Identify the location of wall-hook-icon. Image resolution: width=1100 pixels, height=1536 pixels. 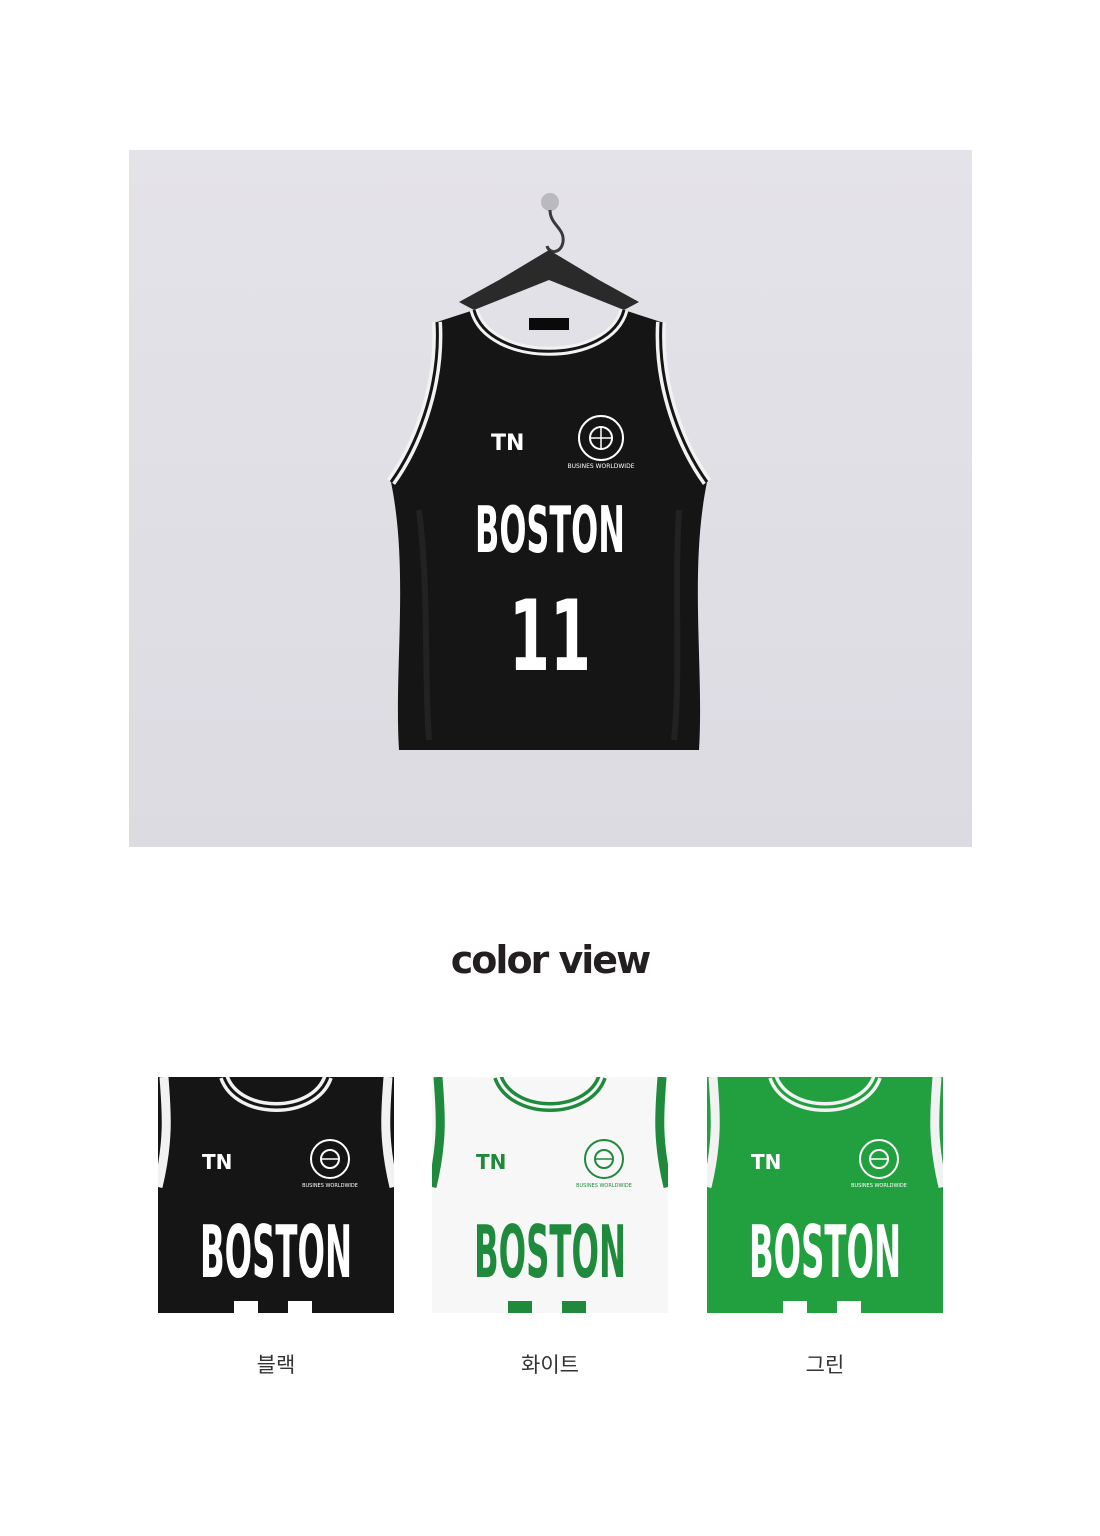
(550, 202).